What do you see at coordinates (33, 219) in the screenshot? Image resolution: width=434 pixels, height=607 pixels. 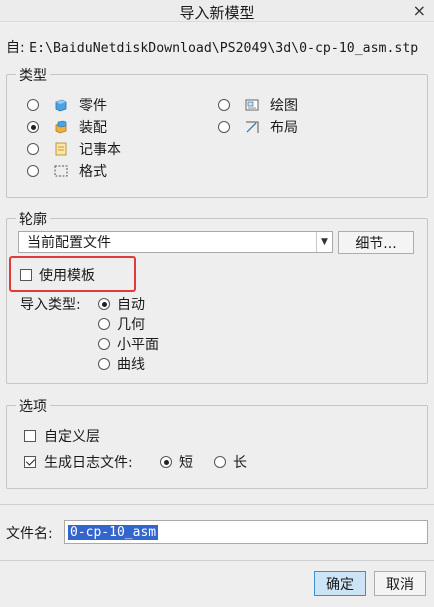 I see `profile-group-legend: 轮廓` at bounding box center [33, 219].